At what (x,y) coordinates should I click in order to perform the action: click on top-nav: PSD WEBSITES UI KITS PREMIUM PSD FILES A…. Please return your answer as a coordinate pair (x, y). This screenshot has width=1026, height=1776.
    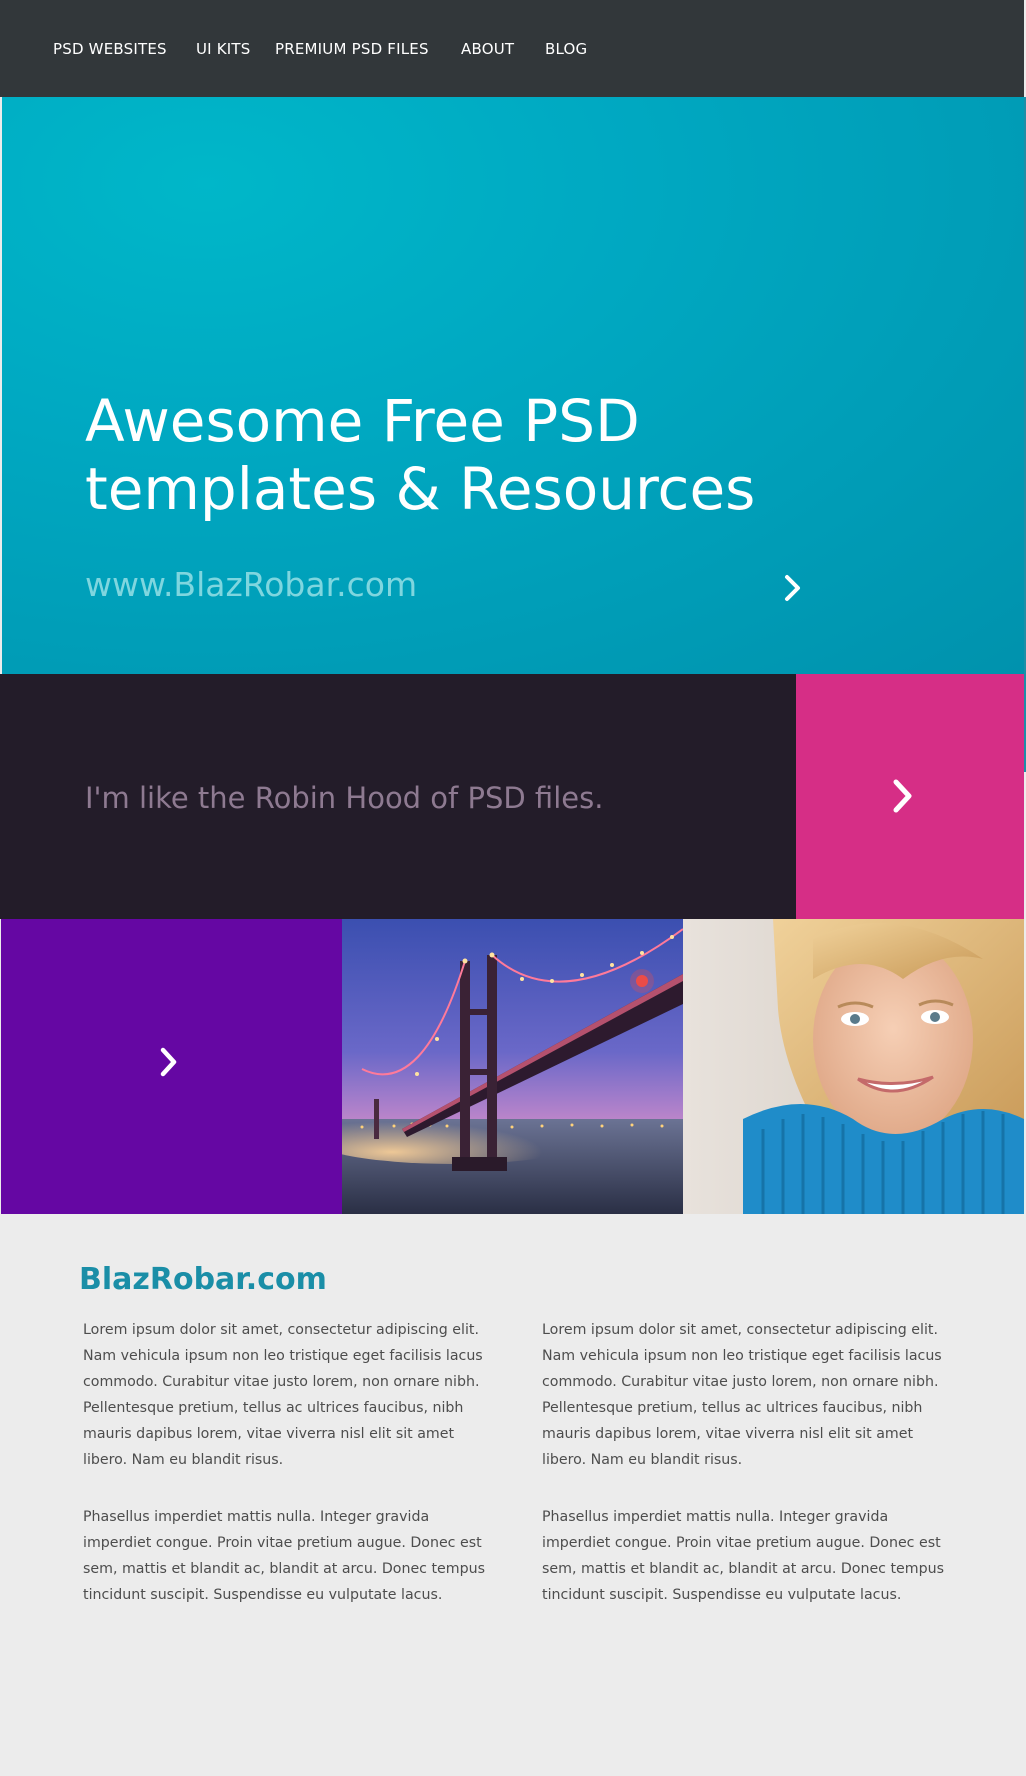
    Looking at the image, I should click on (512, 48).